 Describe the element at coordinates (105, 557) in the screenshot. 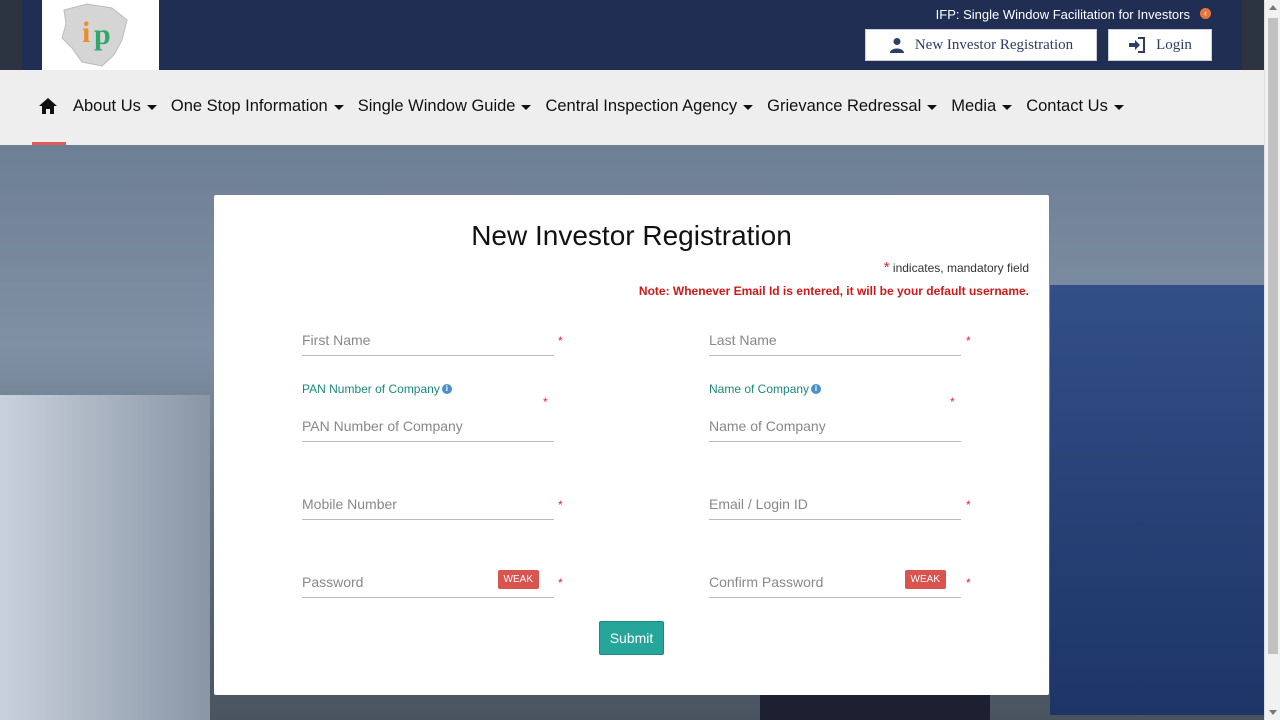

I see `background-exhibit-left` at that location.